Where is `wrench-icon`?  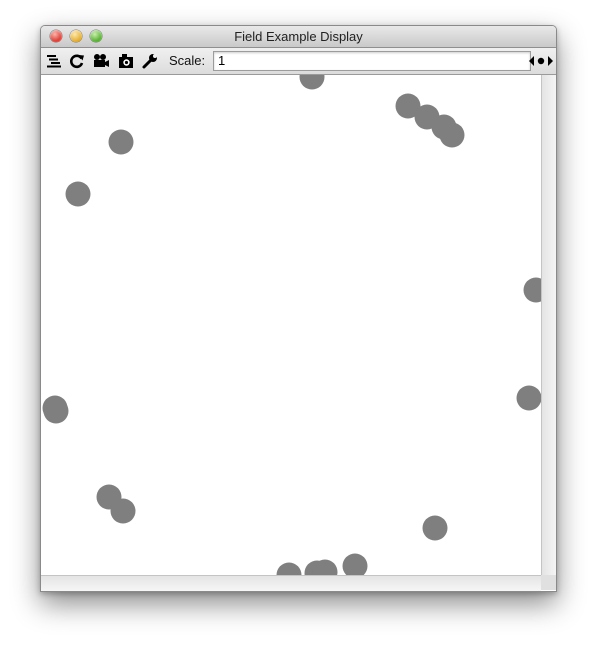 wrench-icon is located at coordinates (150, 61).